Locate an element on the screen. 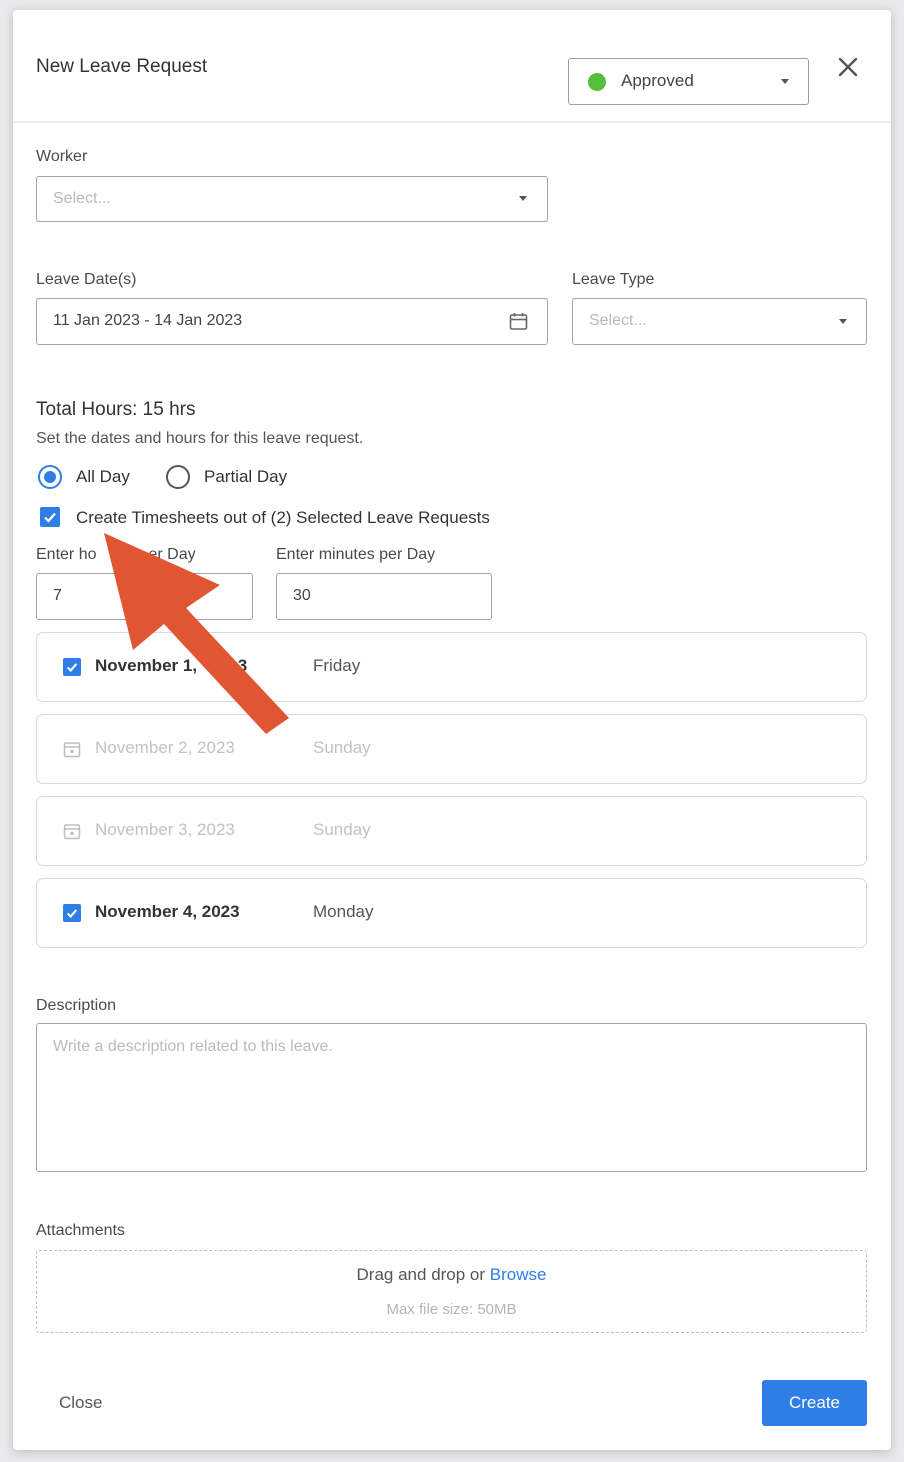 The image size is (904, 1462). all-day-label: All Day is located at coordinates (103, 476).